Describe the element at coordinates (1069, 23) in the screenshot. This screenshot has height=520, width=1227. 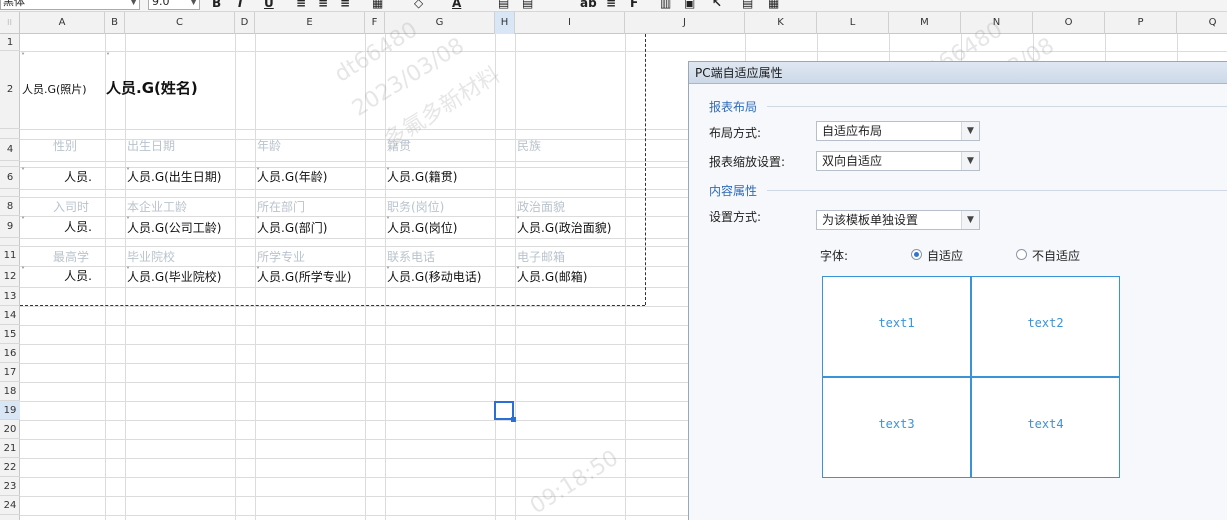
I see `column-header-o: O` at that location.